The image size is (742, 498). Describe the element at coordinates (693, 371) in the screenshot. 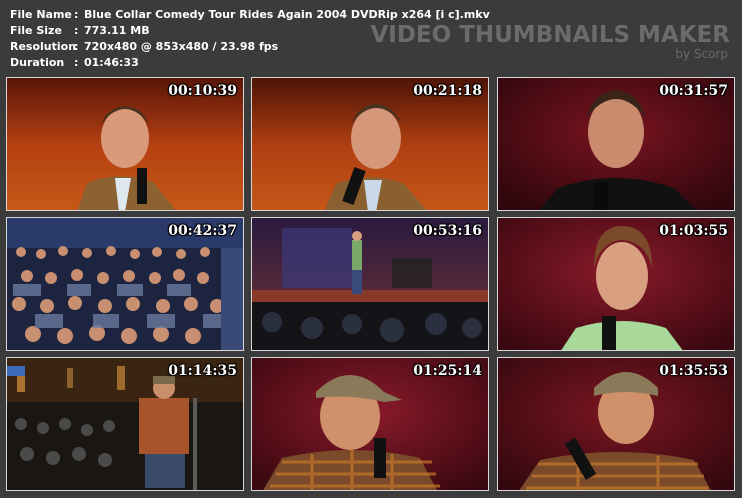

I see `timestamp: 01:35:53` at that location.